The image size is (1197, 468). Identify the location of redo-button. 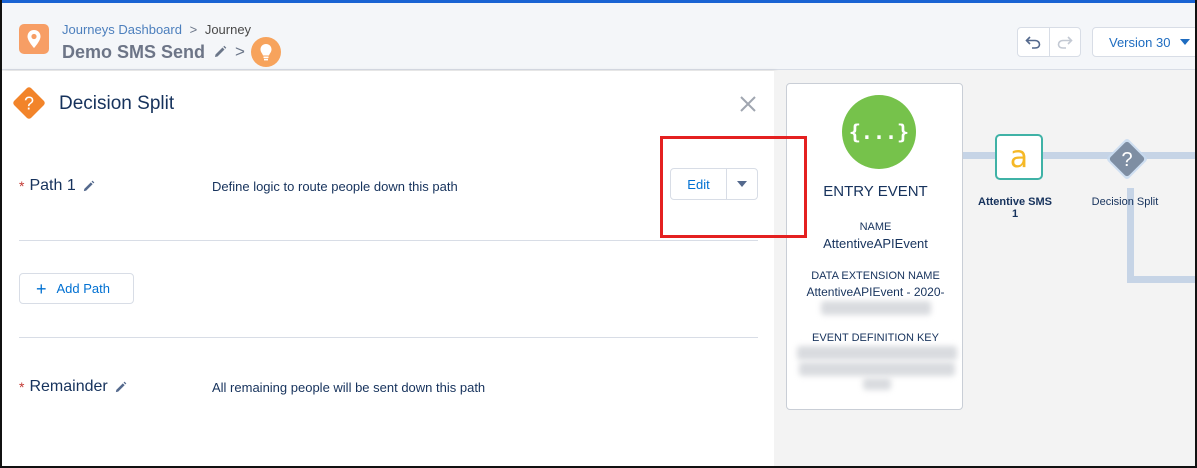
(1064, 42).